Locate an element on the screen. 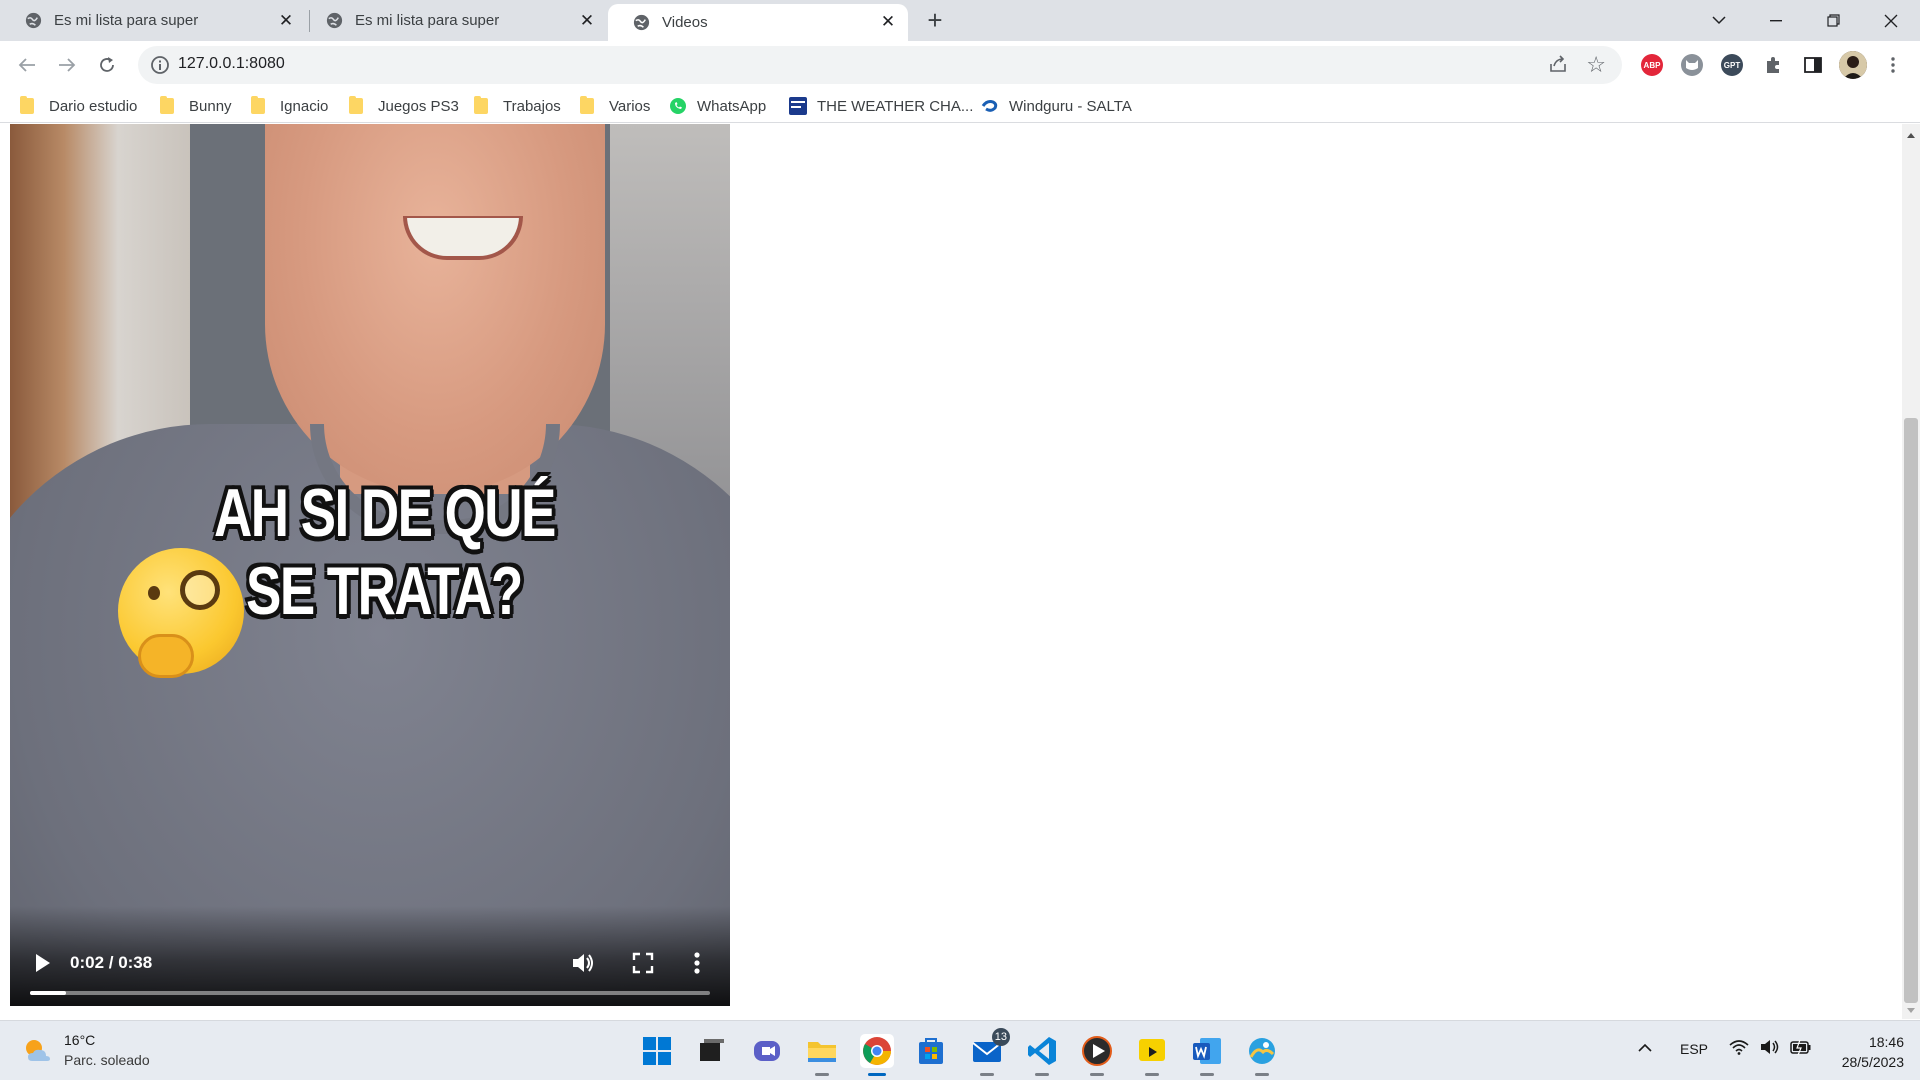 Image resolution: width=1920 pixels, height=1080 pixels. browser-toolbar: 127.0.0.1:8080 ☆ ABP GPT is located at coordinates (960, 65).